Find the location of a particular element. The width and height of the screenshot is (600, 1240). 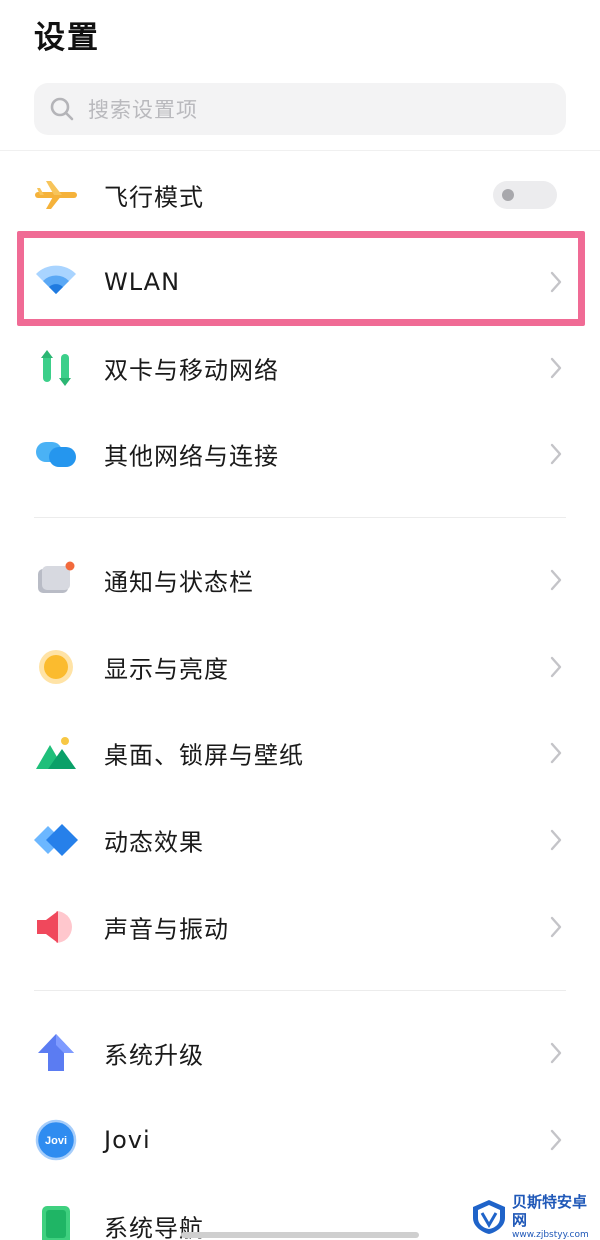

speaker-icon is located at coordinates (56, 927).